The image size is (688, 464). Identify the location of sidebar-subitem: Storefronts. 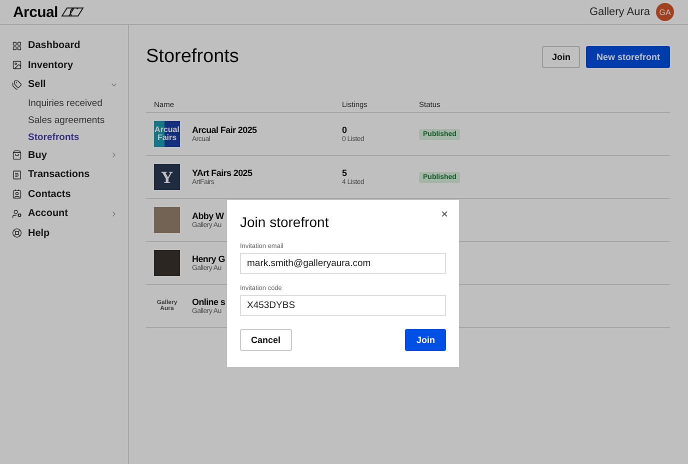
(65, 137).